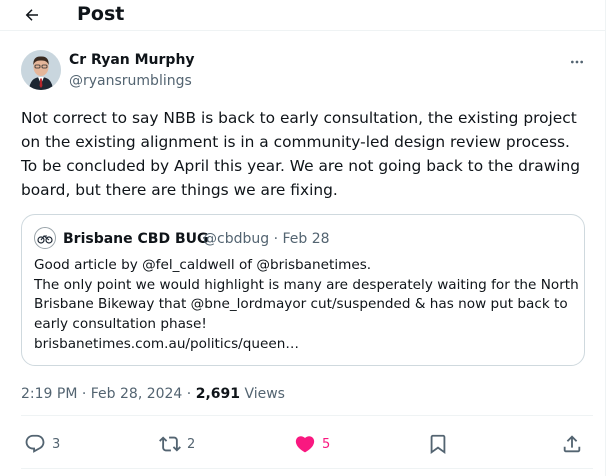  I want to click on heart-filled-icon, so click(305, 444).